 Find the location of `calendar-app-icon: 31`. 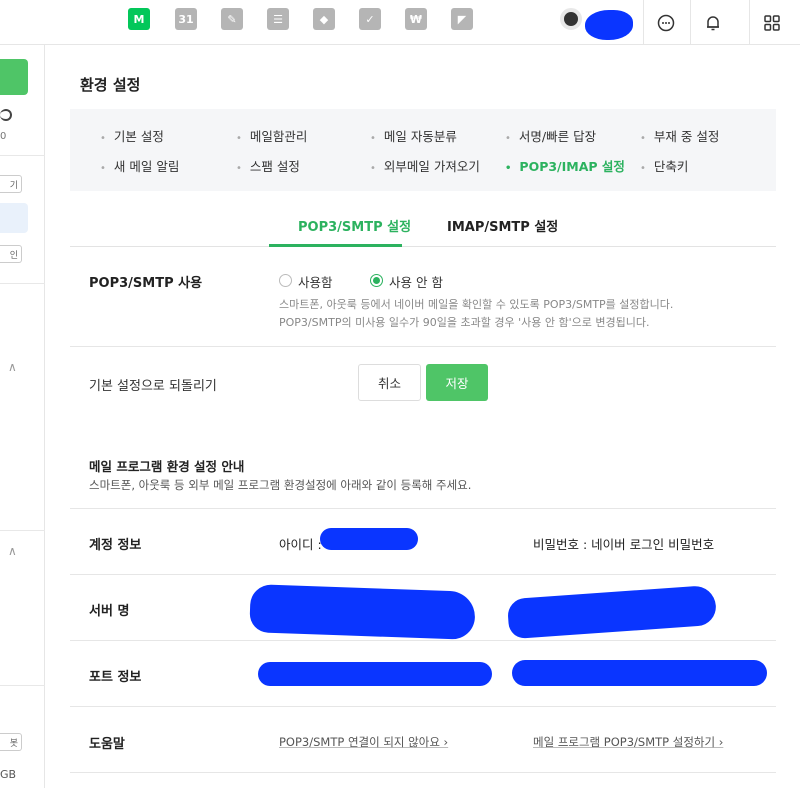

calendar-app-icon: 31 is located at coordinates (186, 19).